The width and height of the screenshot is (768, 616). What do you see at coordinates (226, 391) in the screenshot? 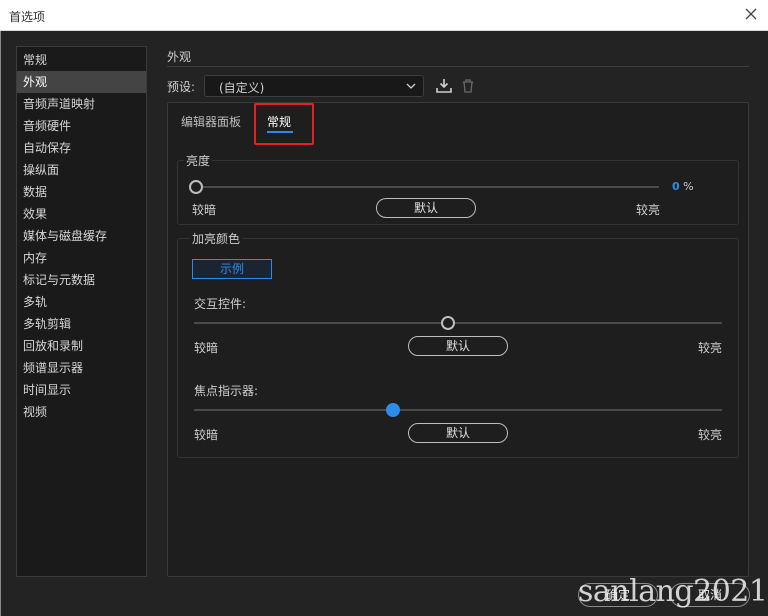
I see `focus-indicator-label: 焦点指示器:` at bounding box center [226, 391].